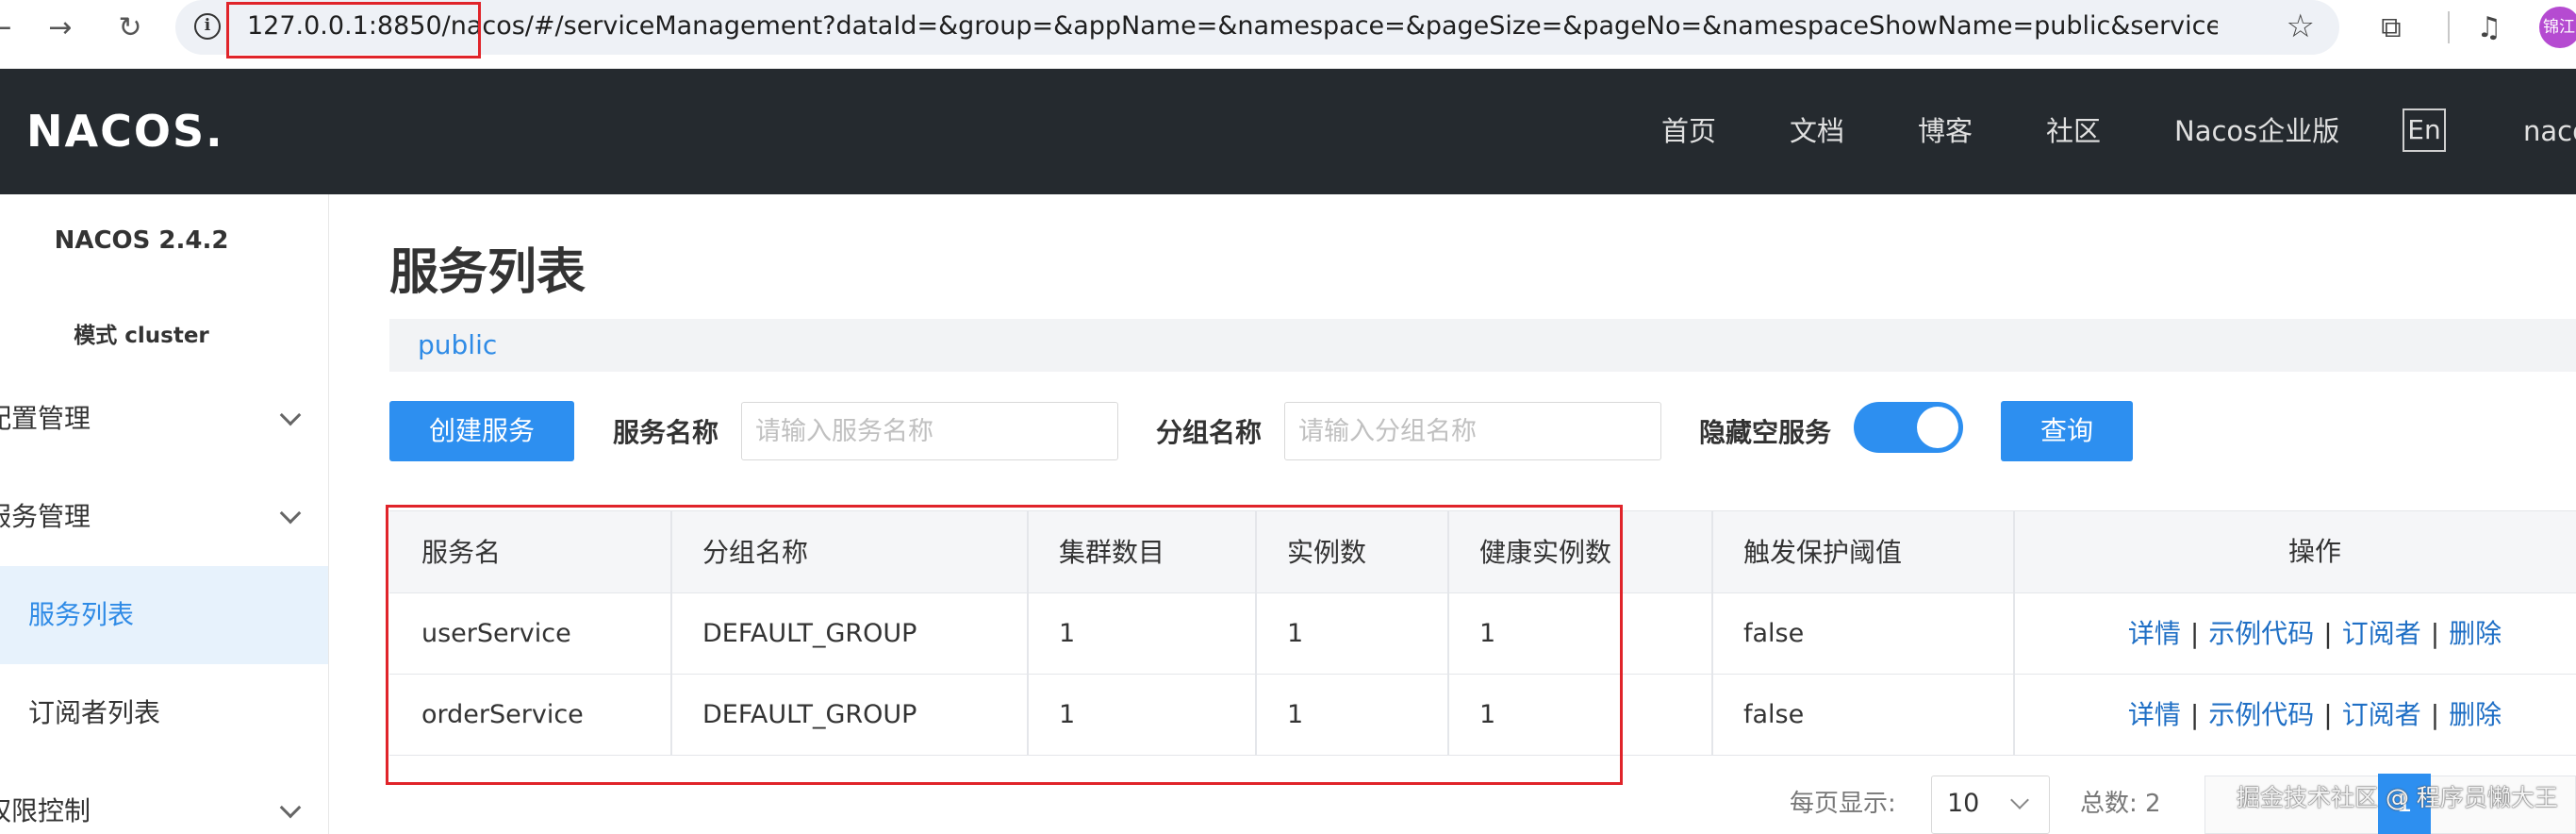 The image size is (2576, 834). I want to click on profile-avatar: 锦江, so click(2557, 27).